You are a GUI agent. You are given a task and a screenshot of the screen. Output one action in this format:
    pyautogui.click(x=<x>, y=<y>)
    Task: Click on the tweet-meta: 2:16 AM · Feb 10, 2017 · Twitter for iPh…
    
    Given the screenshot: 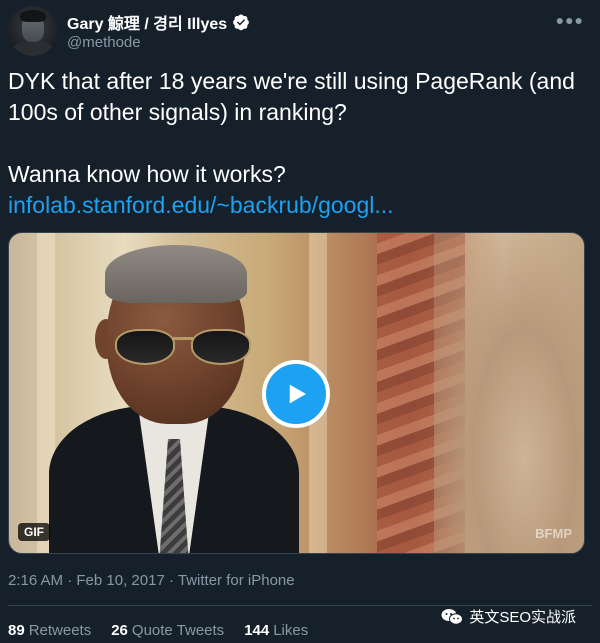 What is the action you would take?
    pyautogui.click(x=151, y=580)
    